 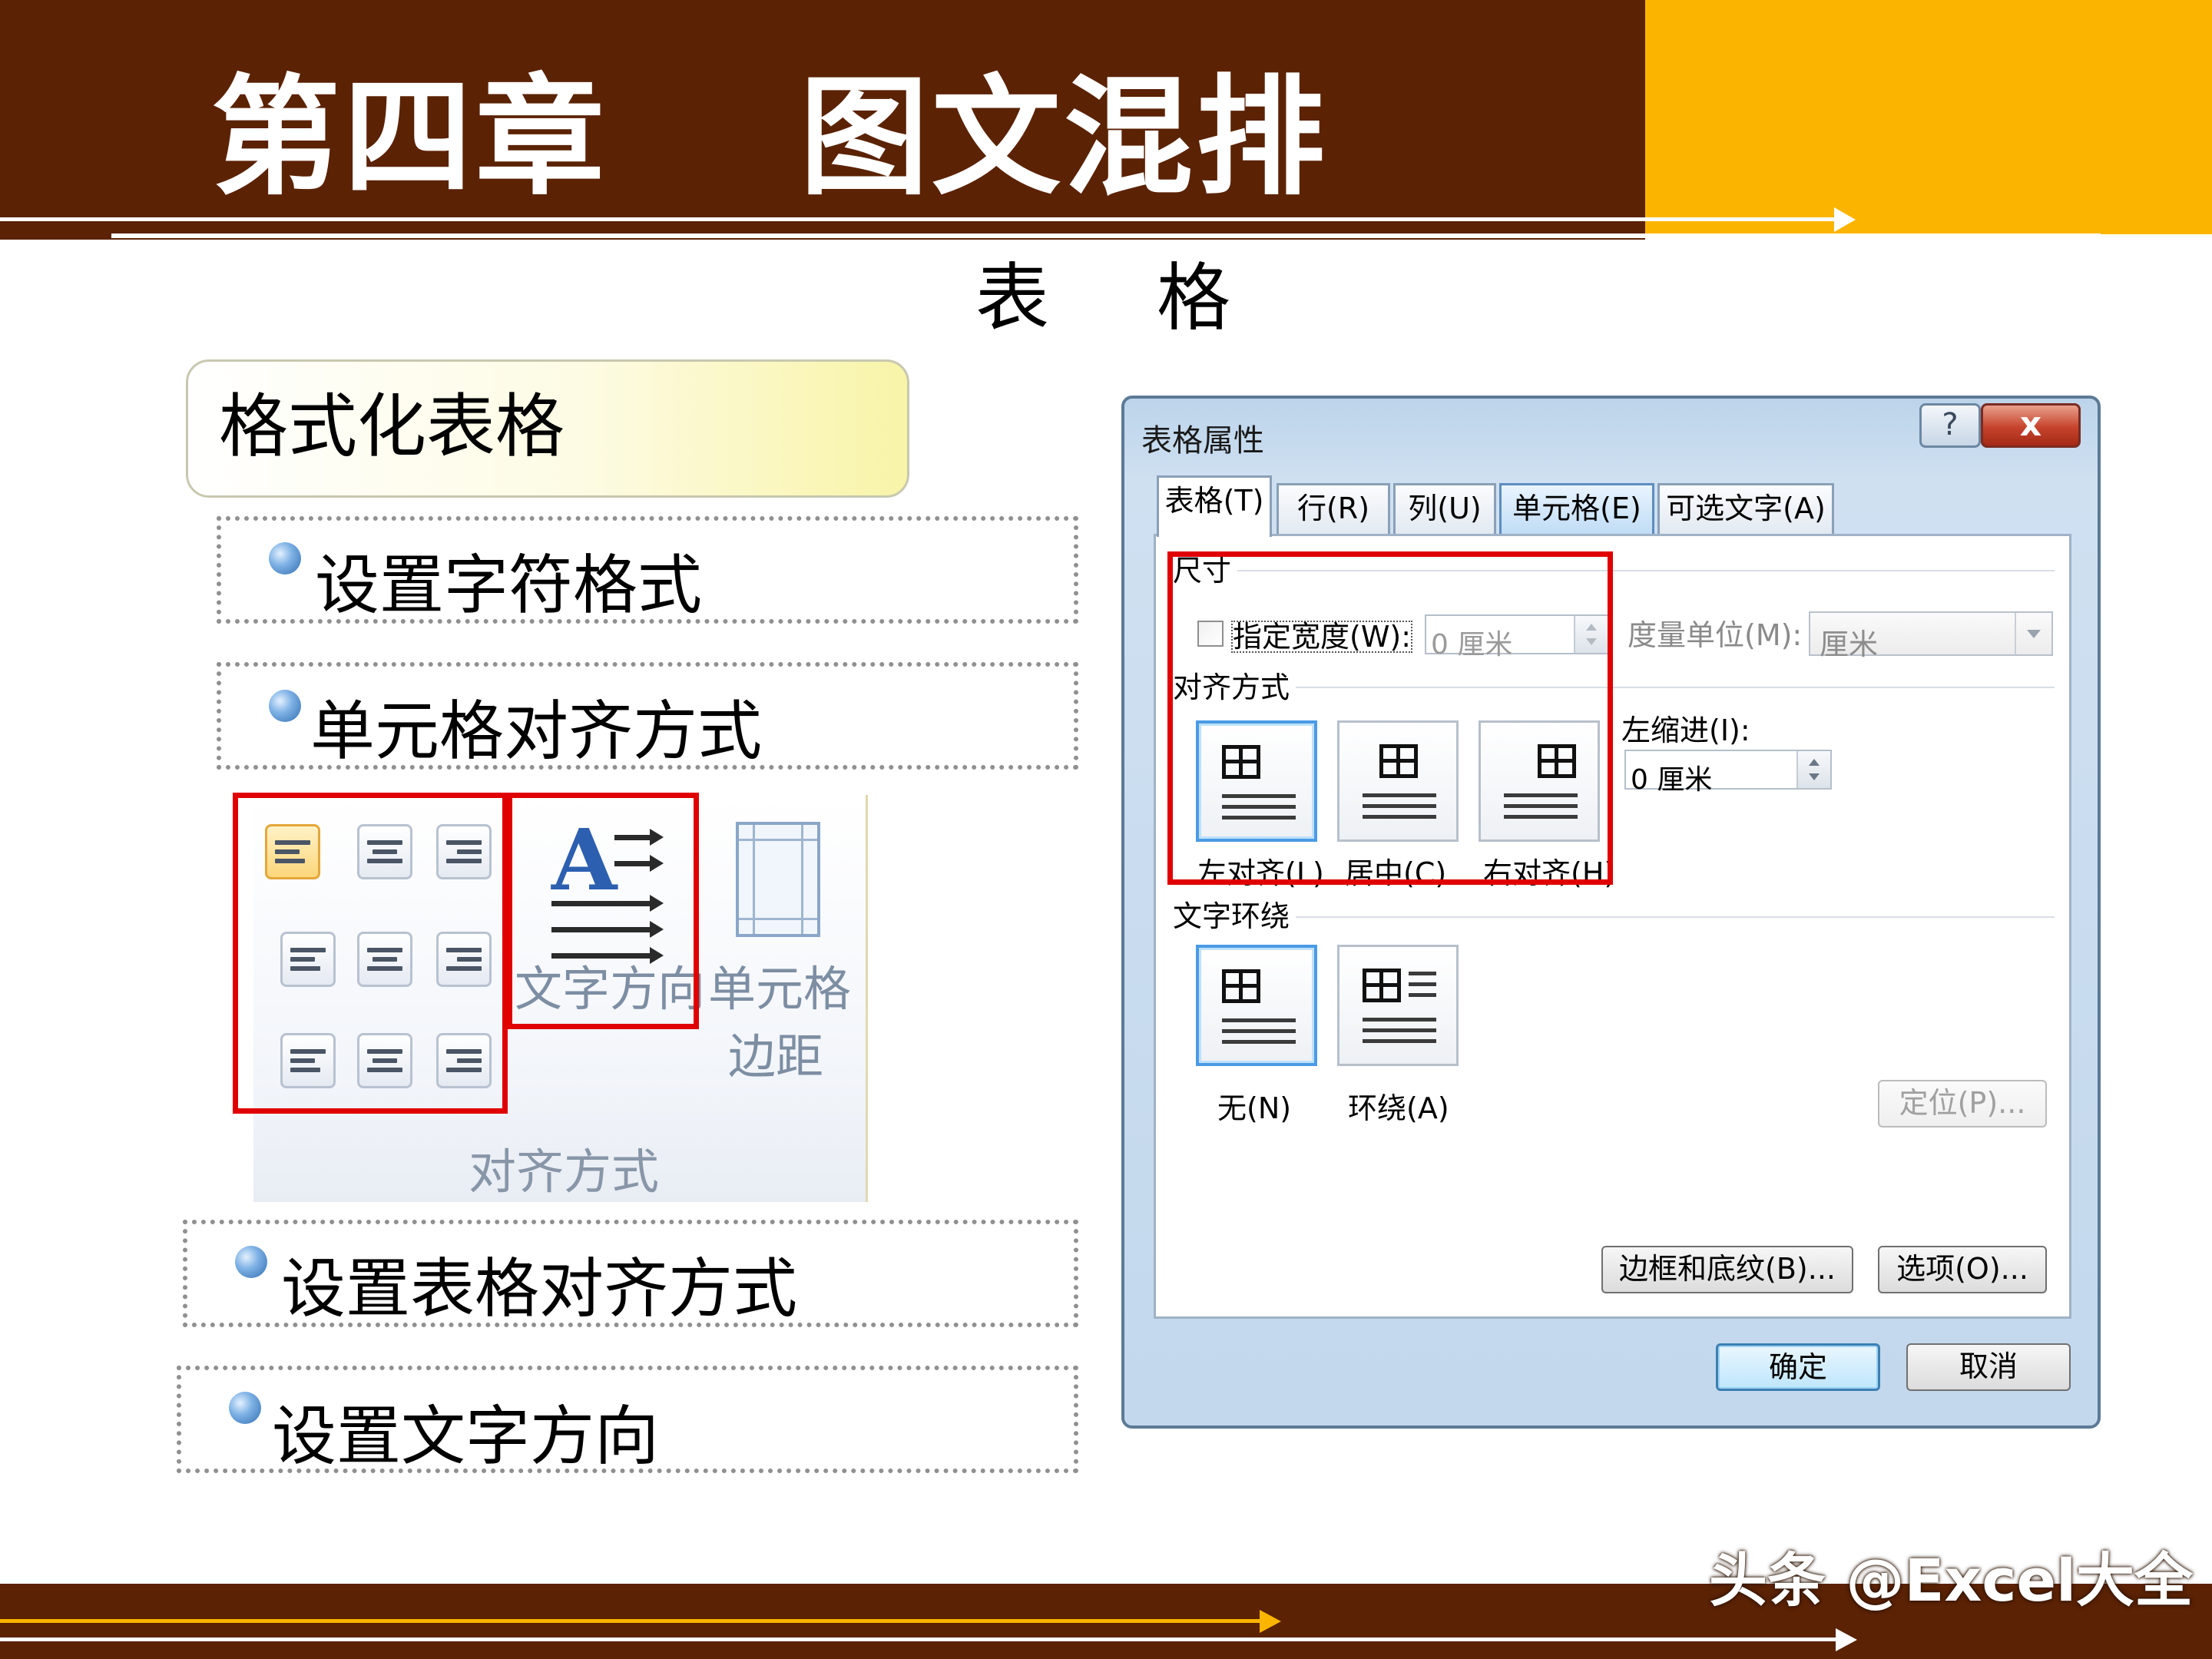 What do you see at coordinates (2033, 633) in the screenshot?
I see `chevron-down-icon` at bounding box center [2033, 633].